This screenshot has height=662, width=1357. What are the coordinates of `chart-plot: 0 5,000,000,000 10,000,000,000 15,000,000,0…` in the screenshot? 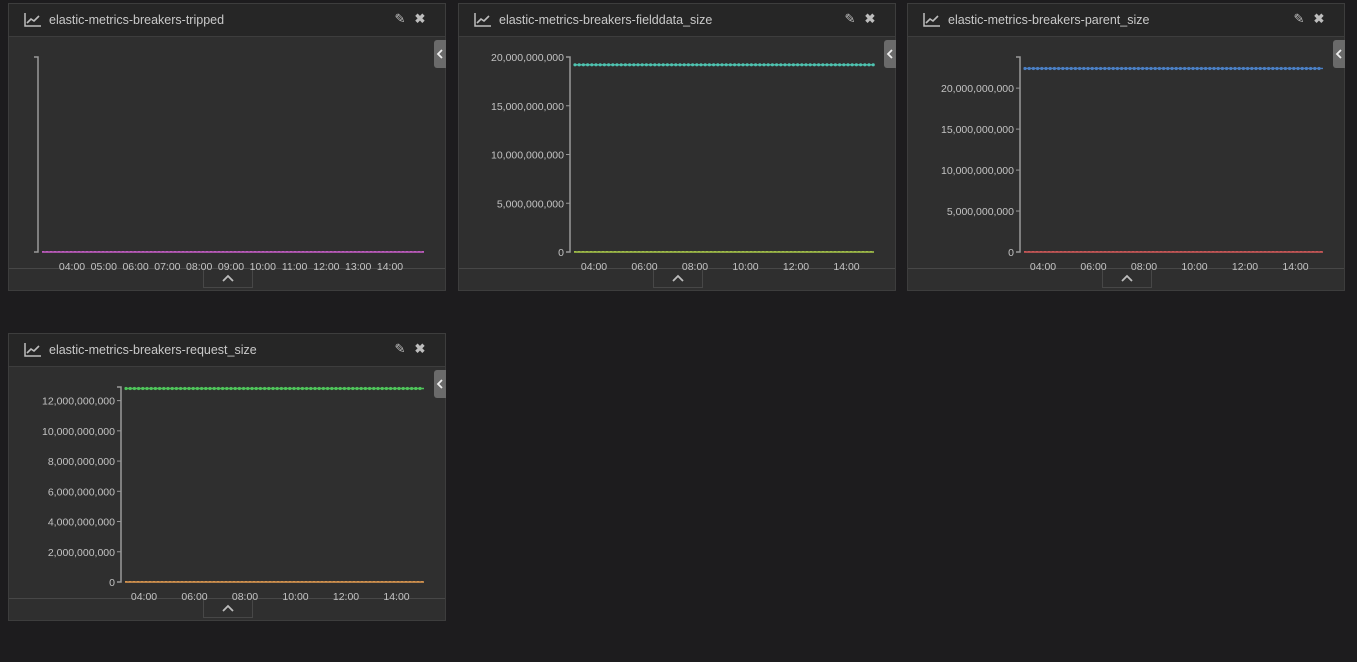 It's located at (683, 162).